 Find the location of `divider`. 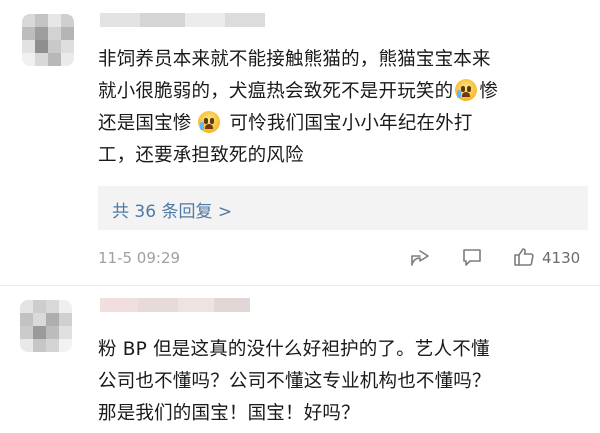

divider is located at coordinates (300, 285).